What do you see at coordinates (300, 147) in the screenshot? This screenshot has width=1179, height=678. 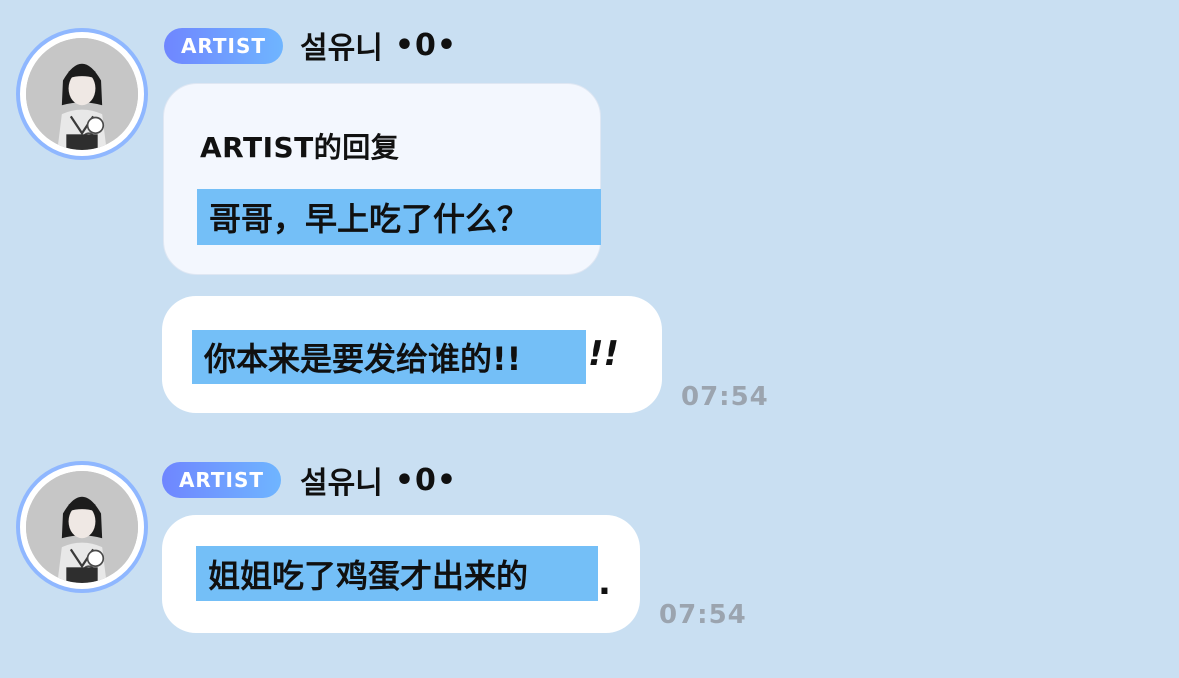 I see `reply-header: ARTIST的回复` at bounding box center [300, 147].